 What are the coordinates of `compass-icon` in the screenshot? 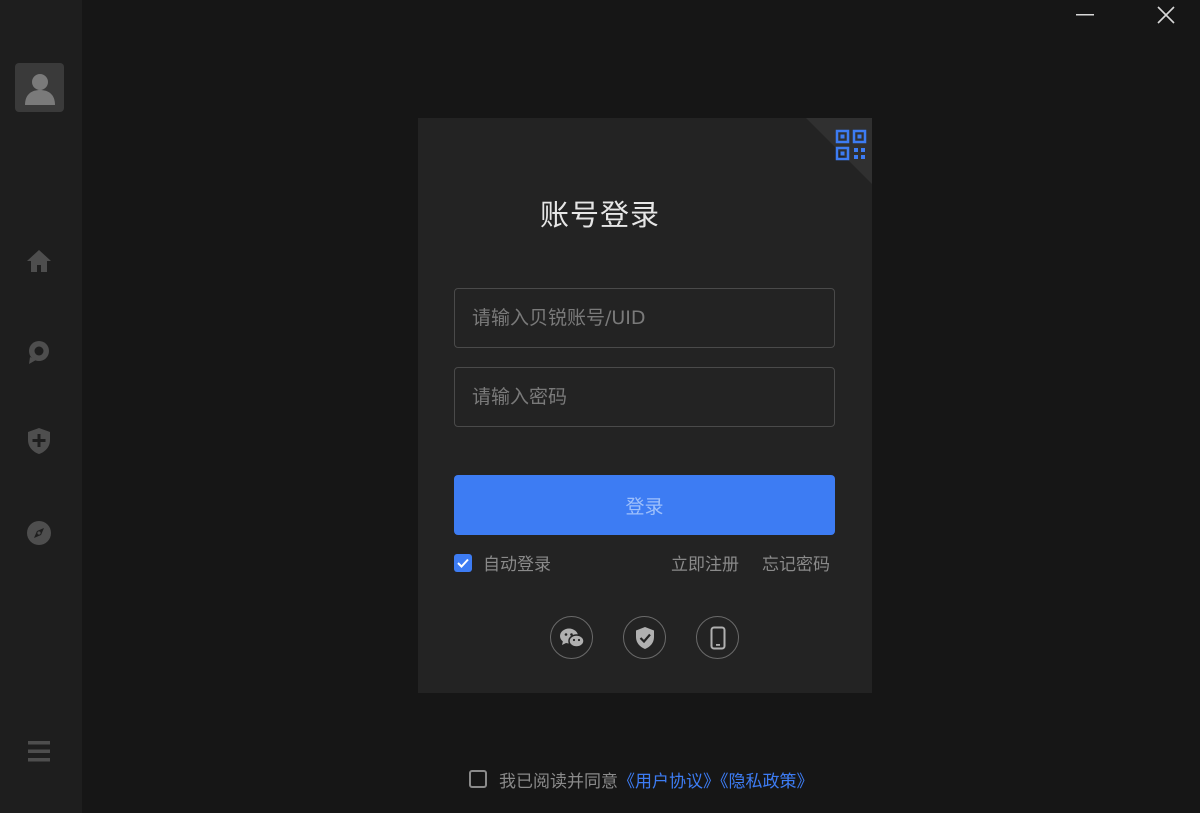 It's located at (39, 533).